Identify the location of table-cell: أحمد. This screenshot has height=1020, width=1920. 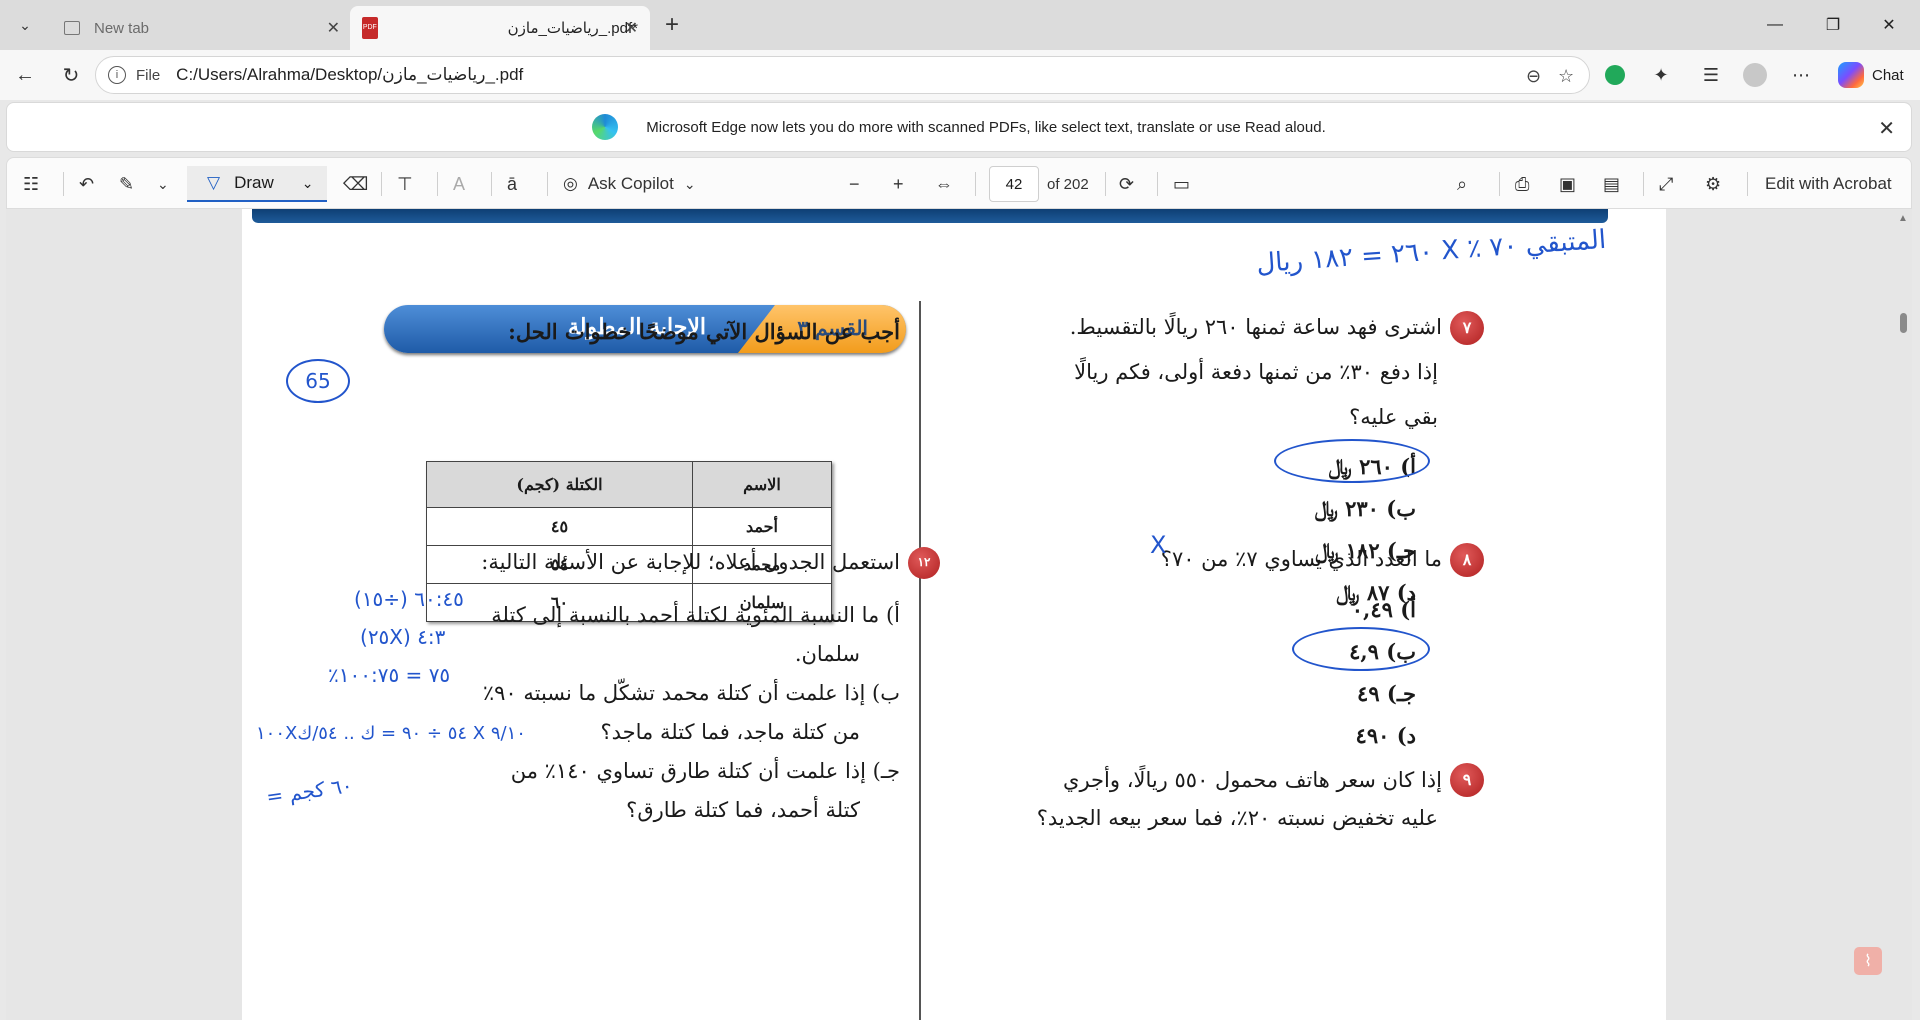
(762, 526).